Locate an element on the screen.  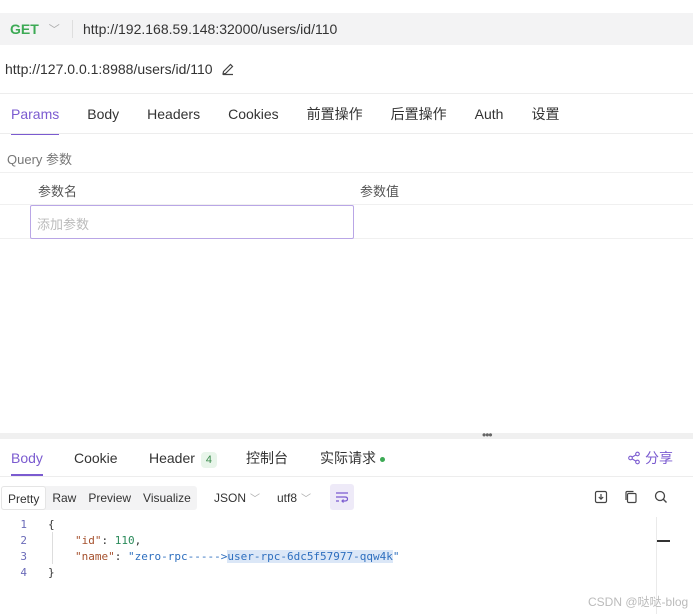
request-title: http://127.0.0.1:8988/users/id/110 is located at coordinates (120, 69).